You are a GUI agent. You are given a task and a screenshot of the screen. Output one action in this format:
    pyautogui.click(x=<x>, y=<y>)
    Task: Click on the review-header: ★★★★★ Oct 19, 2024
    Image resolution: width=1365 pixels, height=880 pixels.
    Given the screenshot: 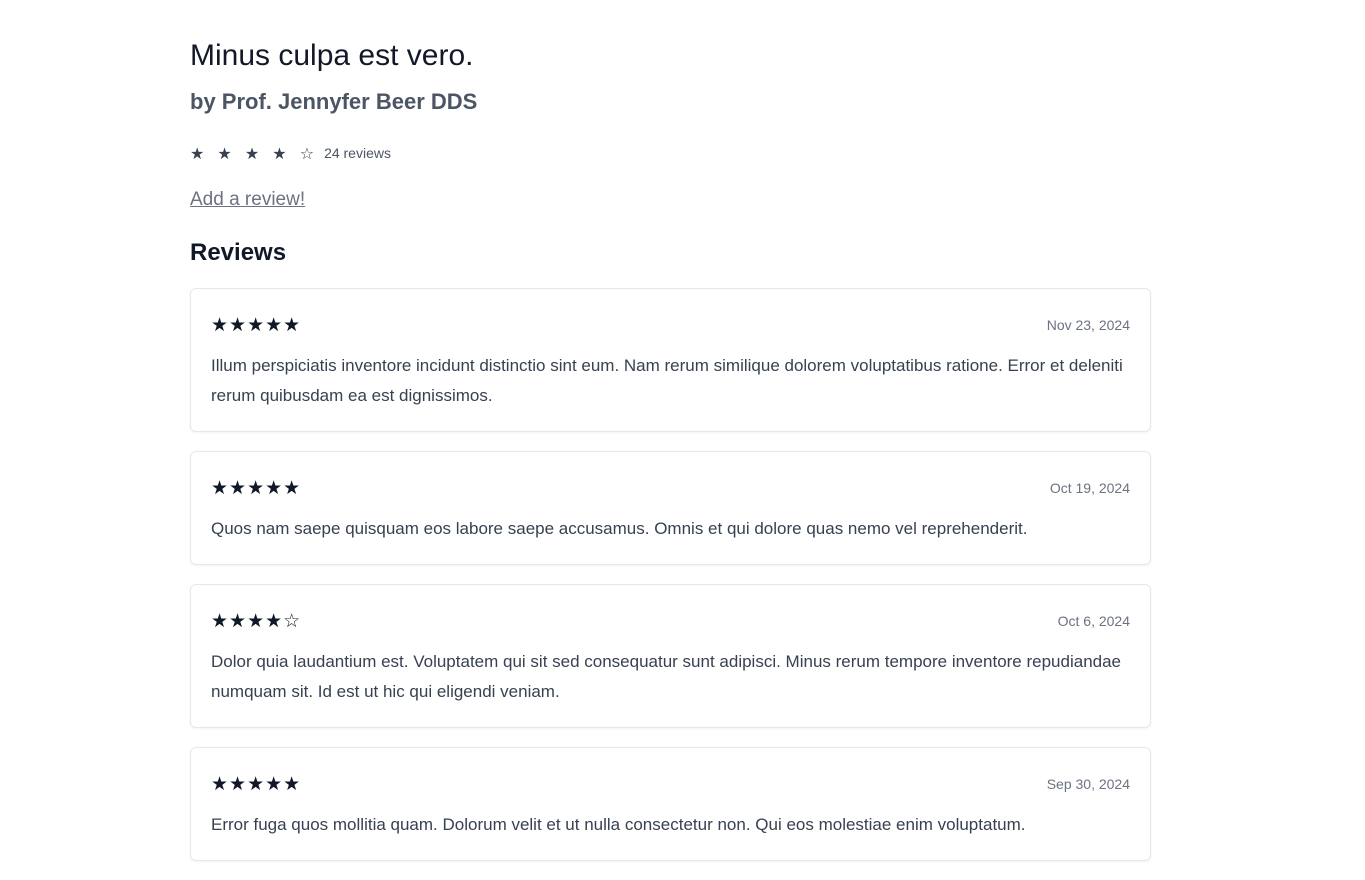 What is the action you would take?
    pyautogui.click(x=670, y=488)
    